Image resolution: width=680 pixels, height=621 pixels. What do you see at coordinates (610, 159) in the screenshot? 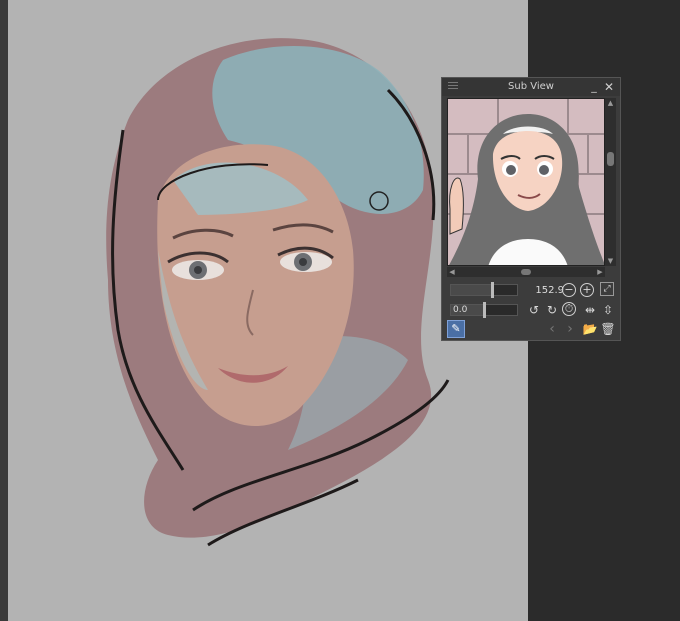
I see `vertical-scroll-thumb` at bounding box center [610, 159].